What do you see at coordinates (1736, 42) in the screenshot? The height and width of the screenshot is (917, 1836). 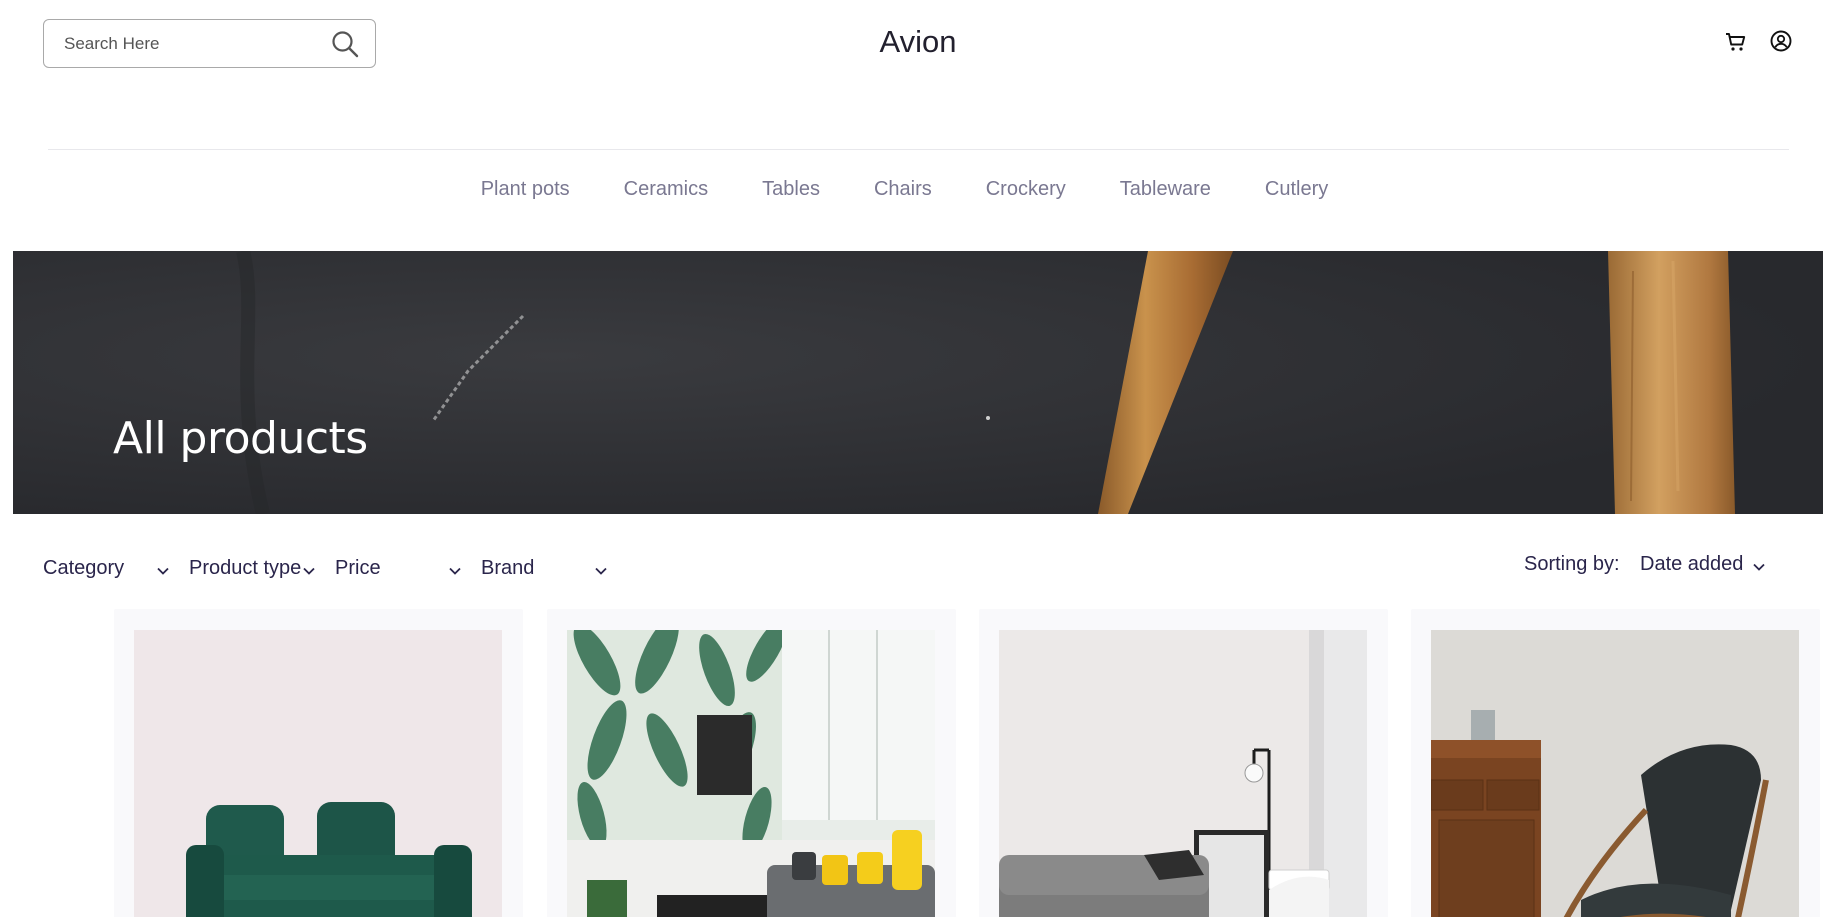 I see `cart-icon` at bounding box center [1736, 42].